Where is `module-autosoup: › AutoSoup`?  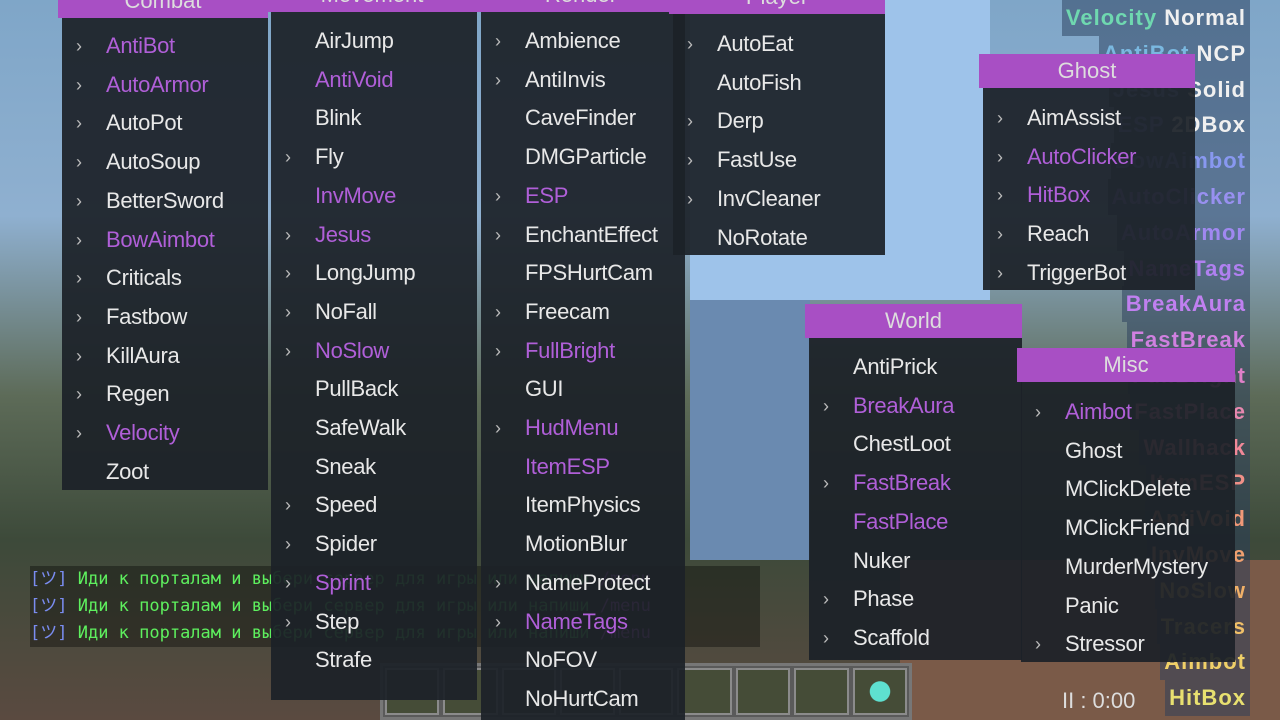 module-autosoup: › AutoSoup is located at coordinates (165, 162).